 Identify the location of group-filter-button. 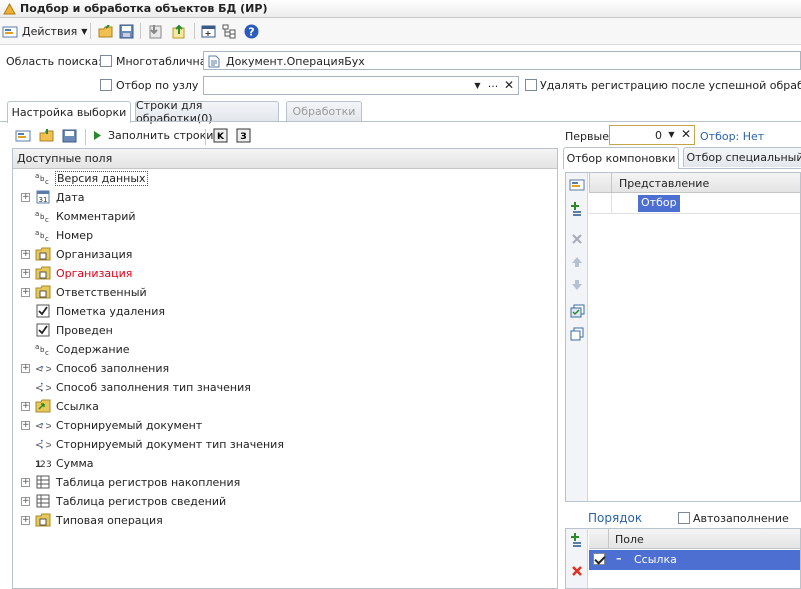
(577, 311).